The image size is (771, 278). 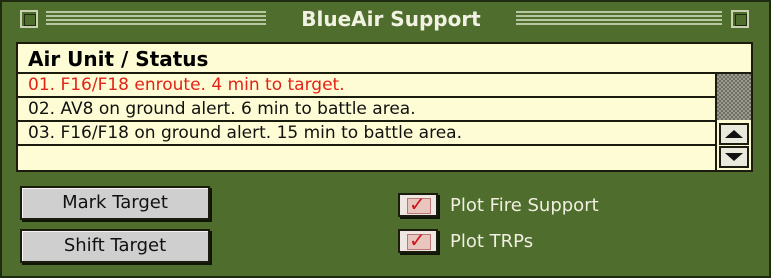 What do you see at coordinates (384, 59) in the screenshot?
I see `list-header: Air Unit / Status` at bounding box center [384, 59].